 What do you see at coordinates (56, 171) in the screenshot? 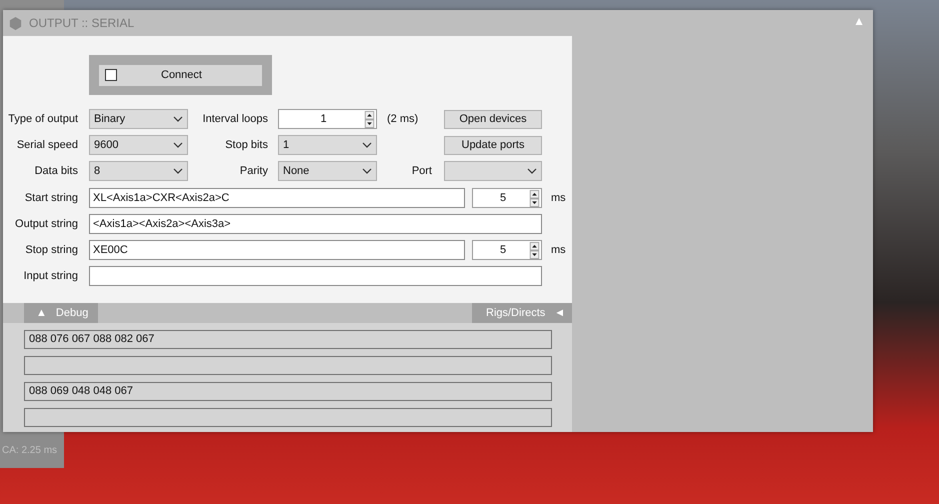
I see `field-label: Data bits` at bounding box center [56, 171].